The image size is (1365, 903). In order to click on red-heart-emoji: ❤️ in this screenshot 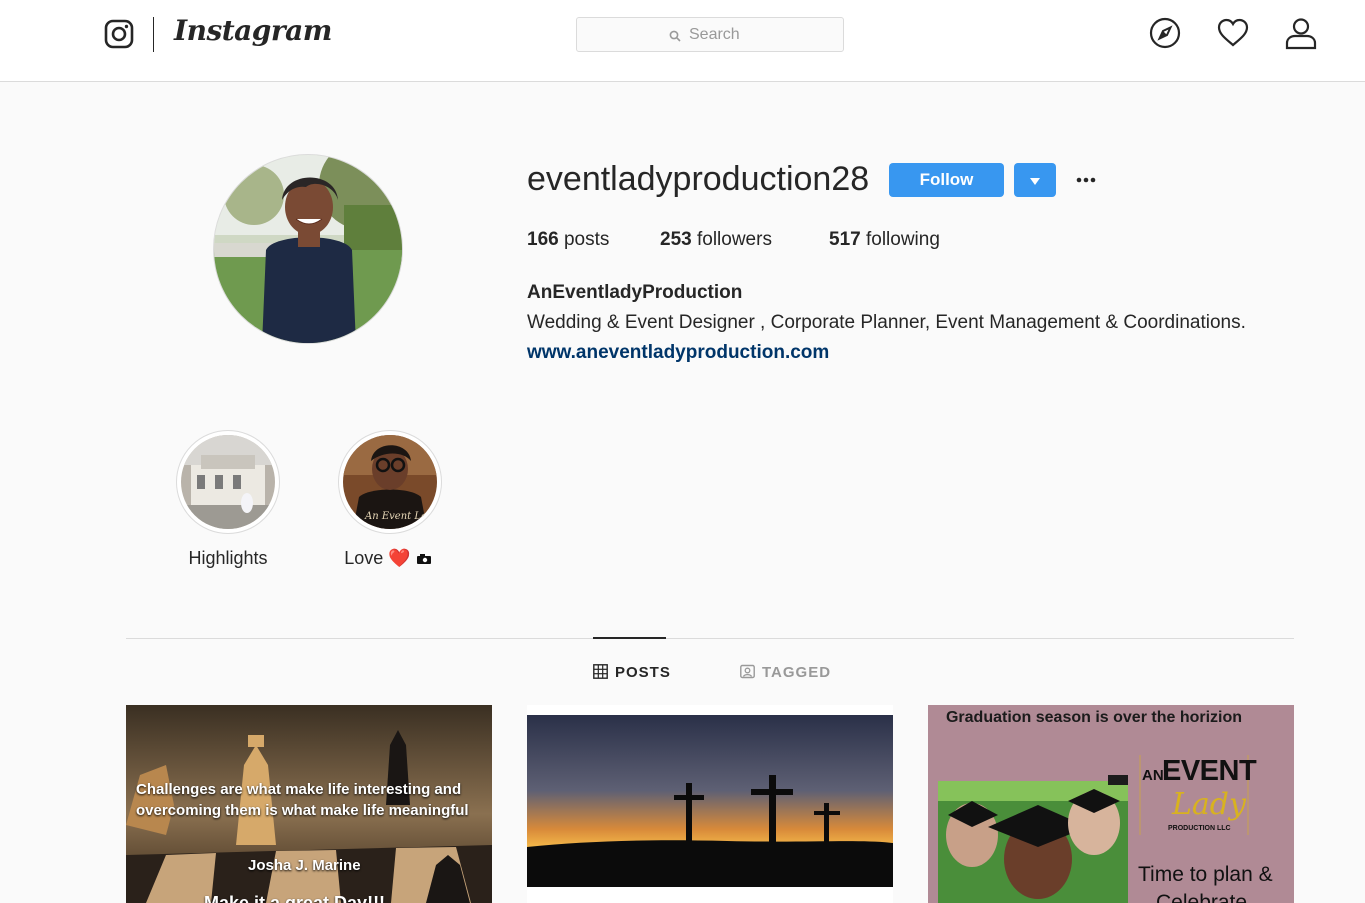, I will do `click(399, 558)`.